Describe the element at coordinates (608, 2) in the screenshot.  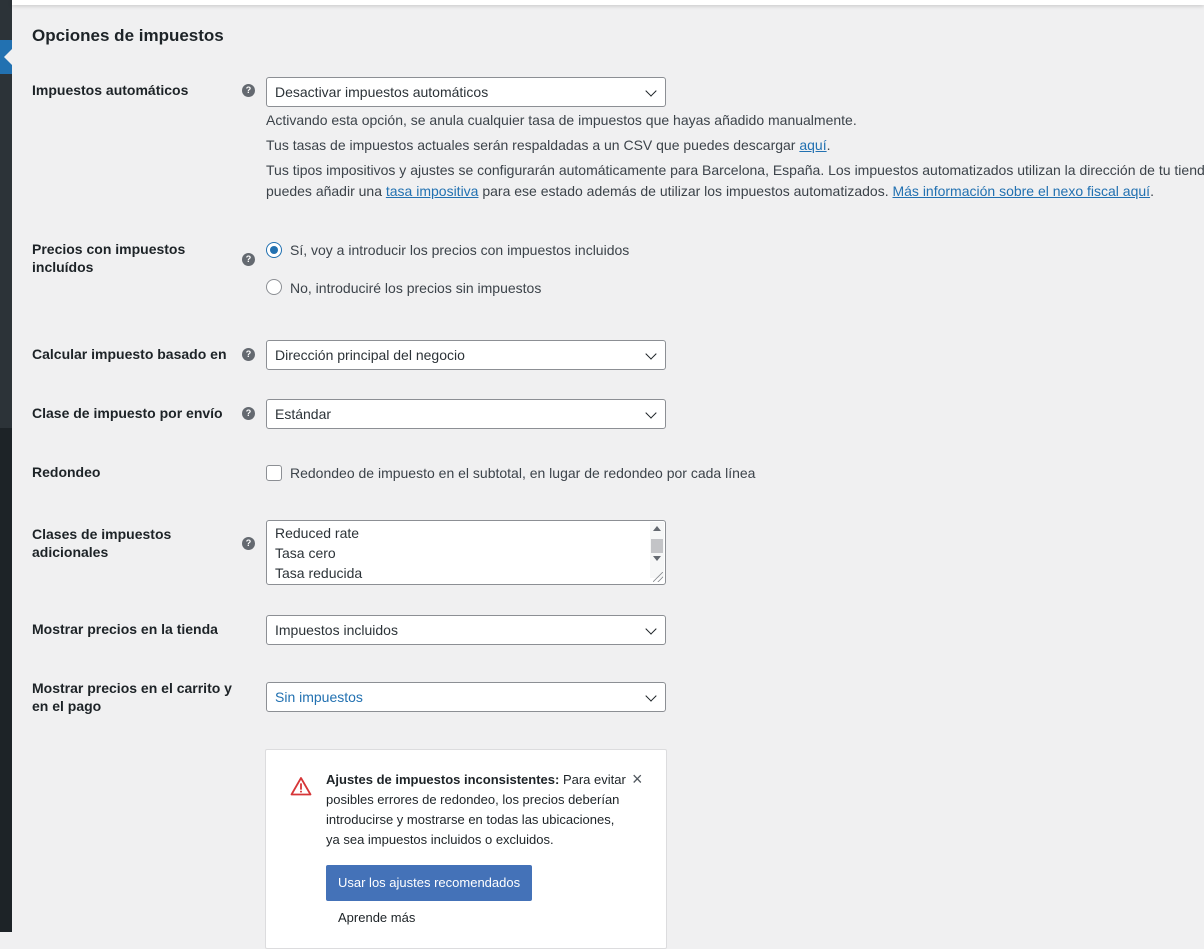
I see `top-panel-edge` at that location.